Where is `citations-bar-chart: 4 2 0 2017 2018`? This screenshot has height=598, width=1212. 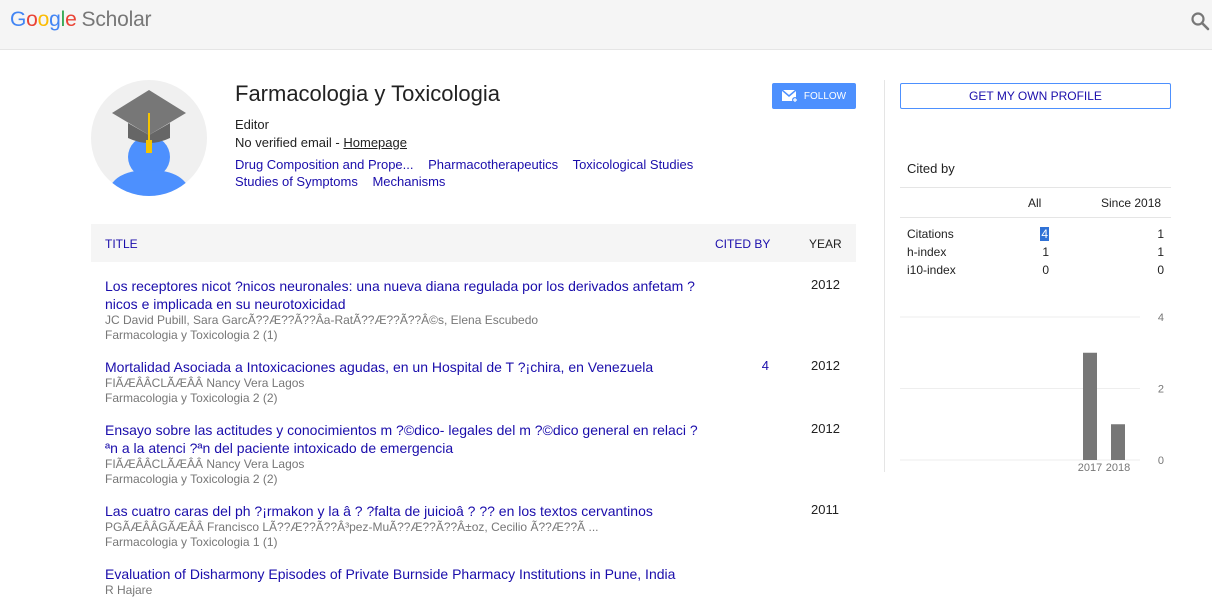
citations-bar-chart: 4 2 0 2017 2018 is located at coordinates (1032, 393).